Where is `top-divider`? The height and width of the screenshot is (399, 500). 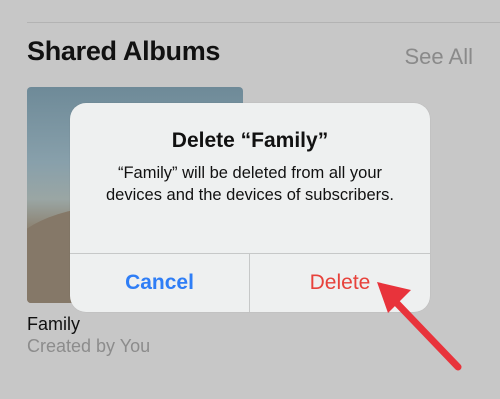 top-divider is located at coordinates (263, 22).